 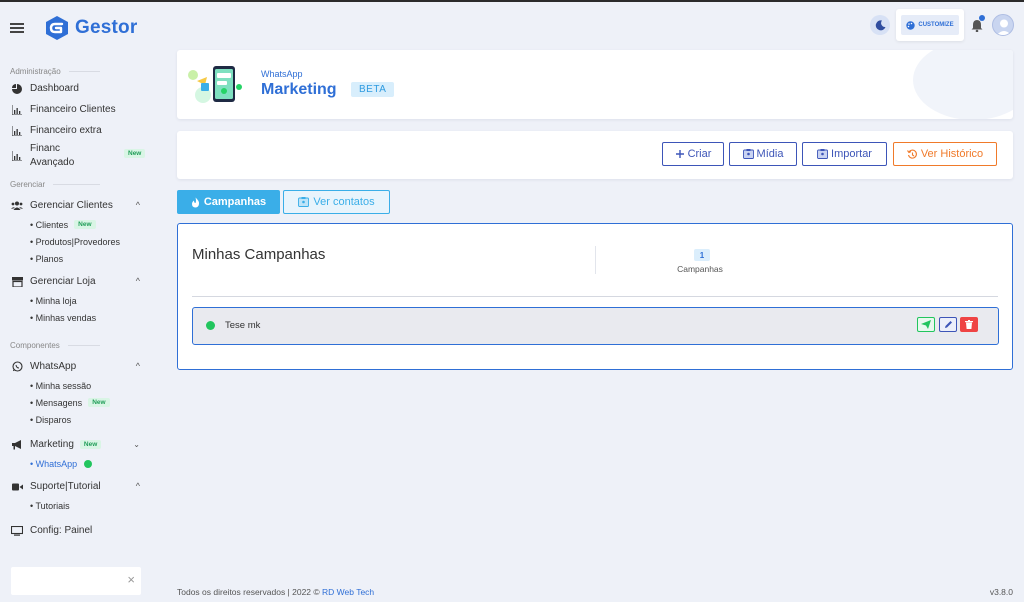 What do you see at coordinates (136, 444) in the screenshot?
I see `chevron-down-icon: ⌄` at bounding box center [136, 444].